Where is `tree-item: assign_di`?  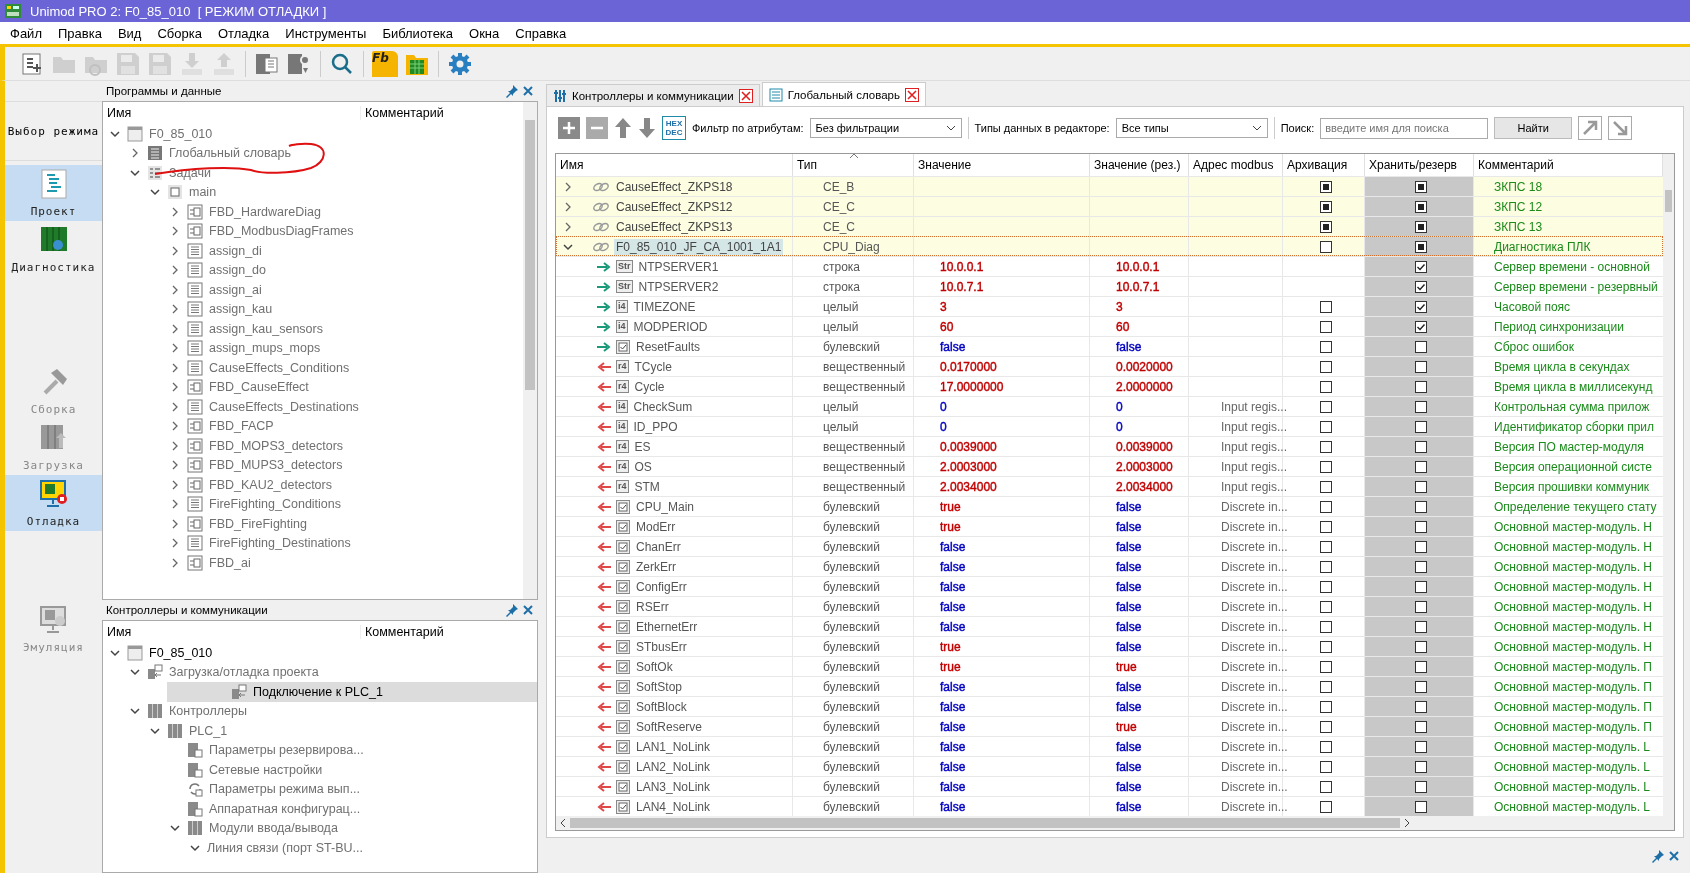
tree-item: assign_di is located at coordinates (235, 250).